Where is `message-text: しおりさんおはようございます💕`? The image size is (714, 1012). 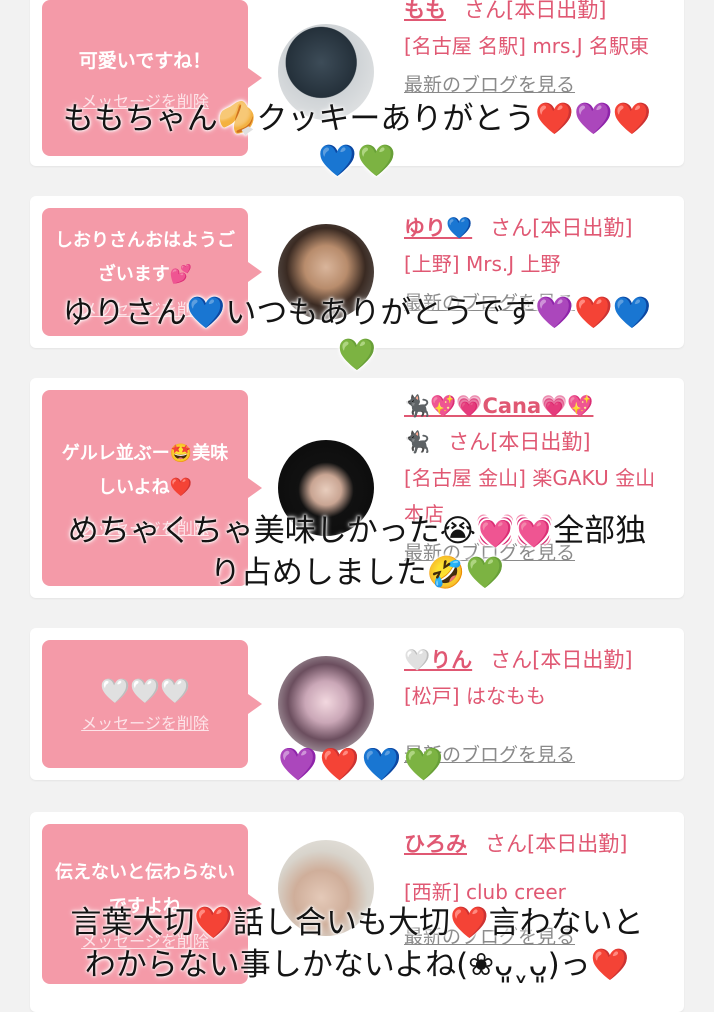
message-text: しおりさんおはようございます💕 is located at coordinates (145, 257).